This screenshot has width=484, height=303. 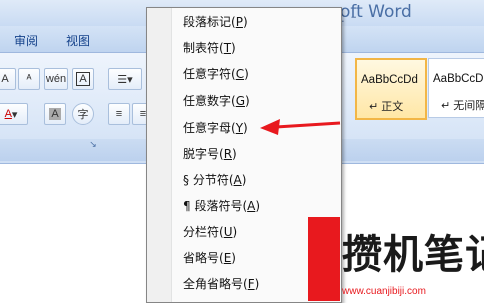 What do you see at coordinates (83, 114) in the screenshot?
I see `enclose-character-icon: 字` at bounding box center [83, 114].